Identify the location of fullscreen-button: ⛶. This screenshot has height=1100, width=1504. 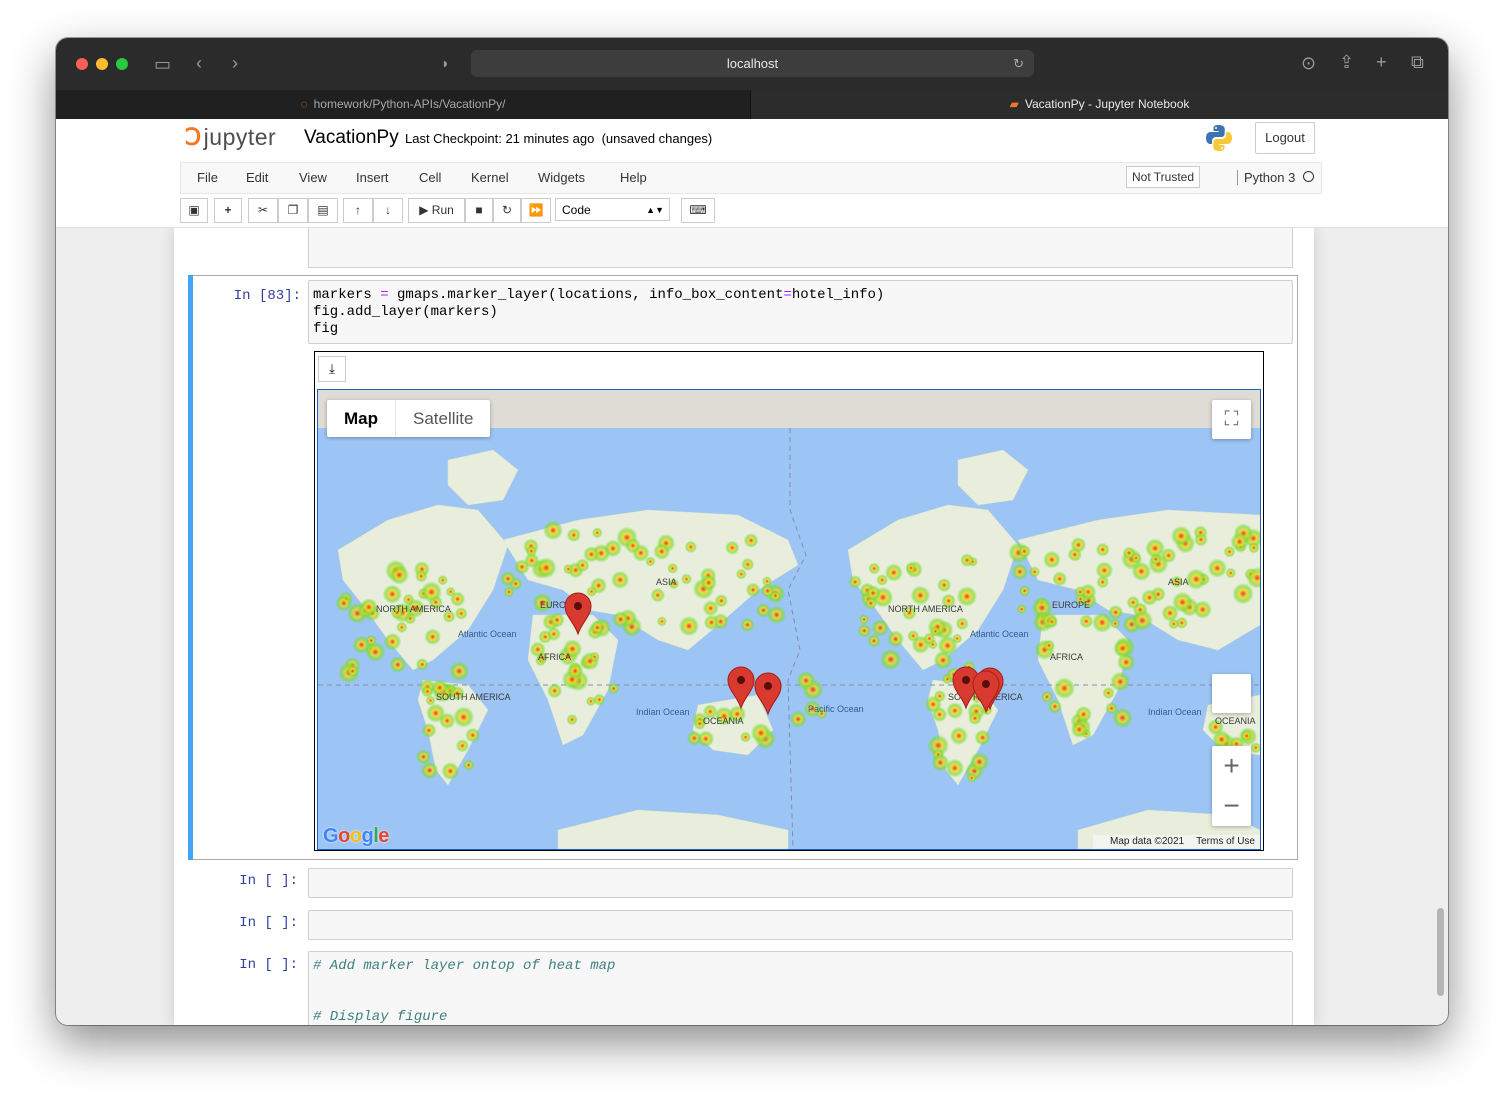
(1231, 419).